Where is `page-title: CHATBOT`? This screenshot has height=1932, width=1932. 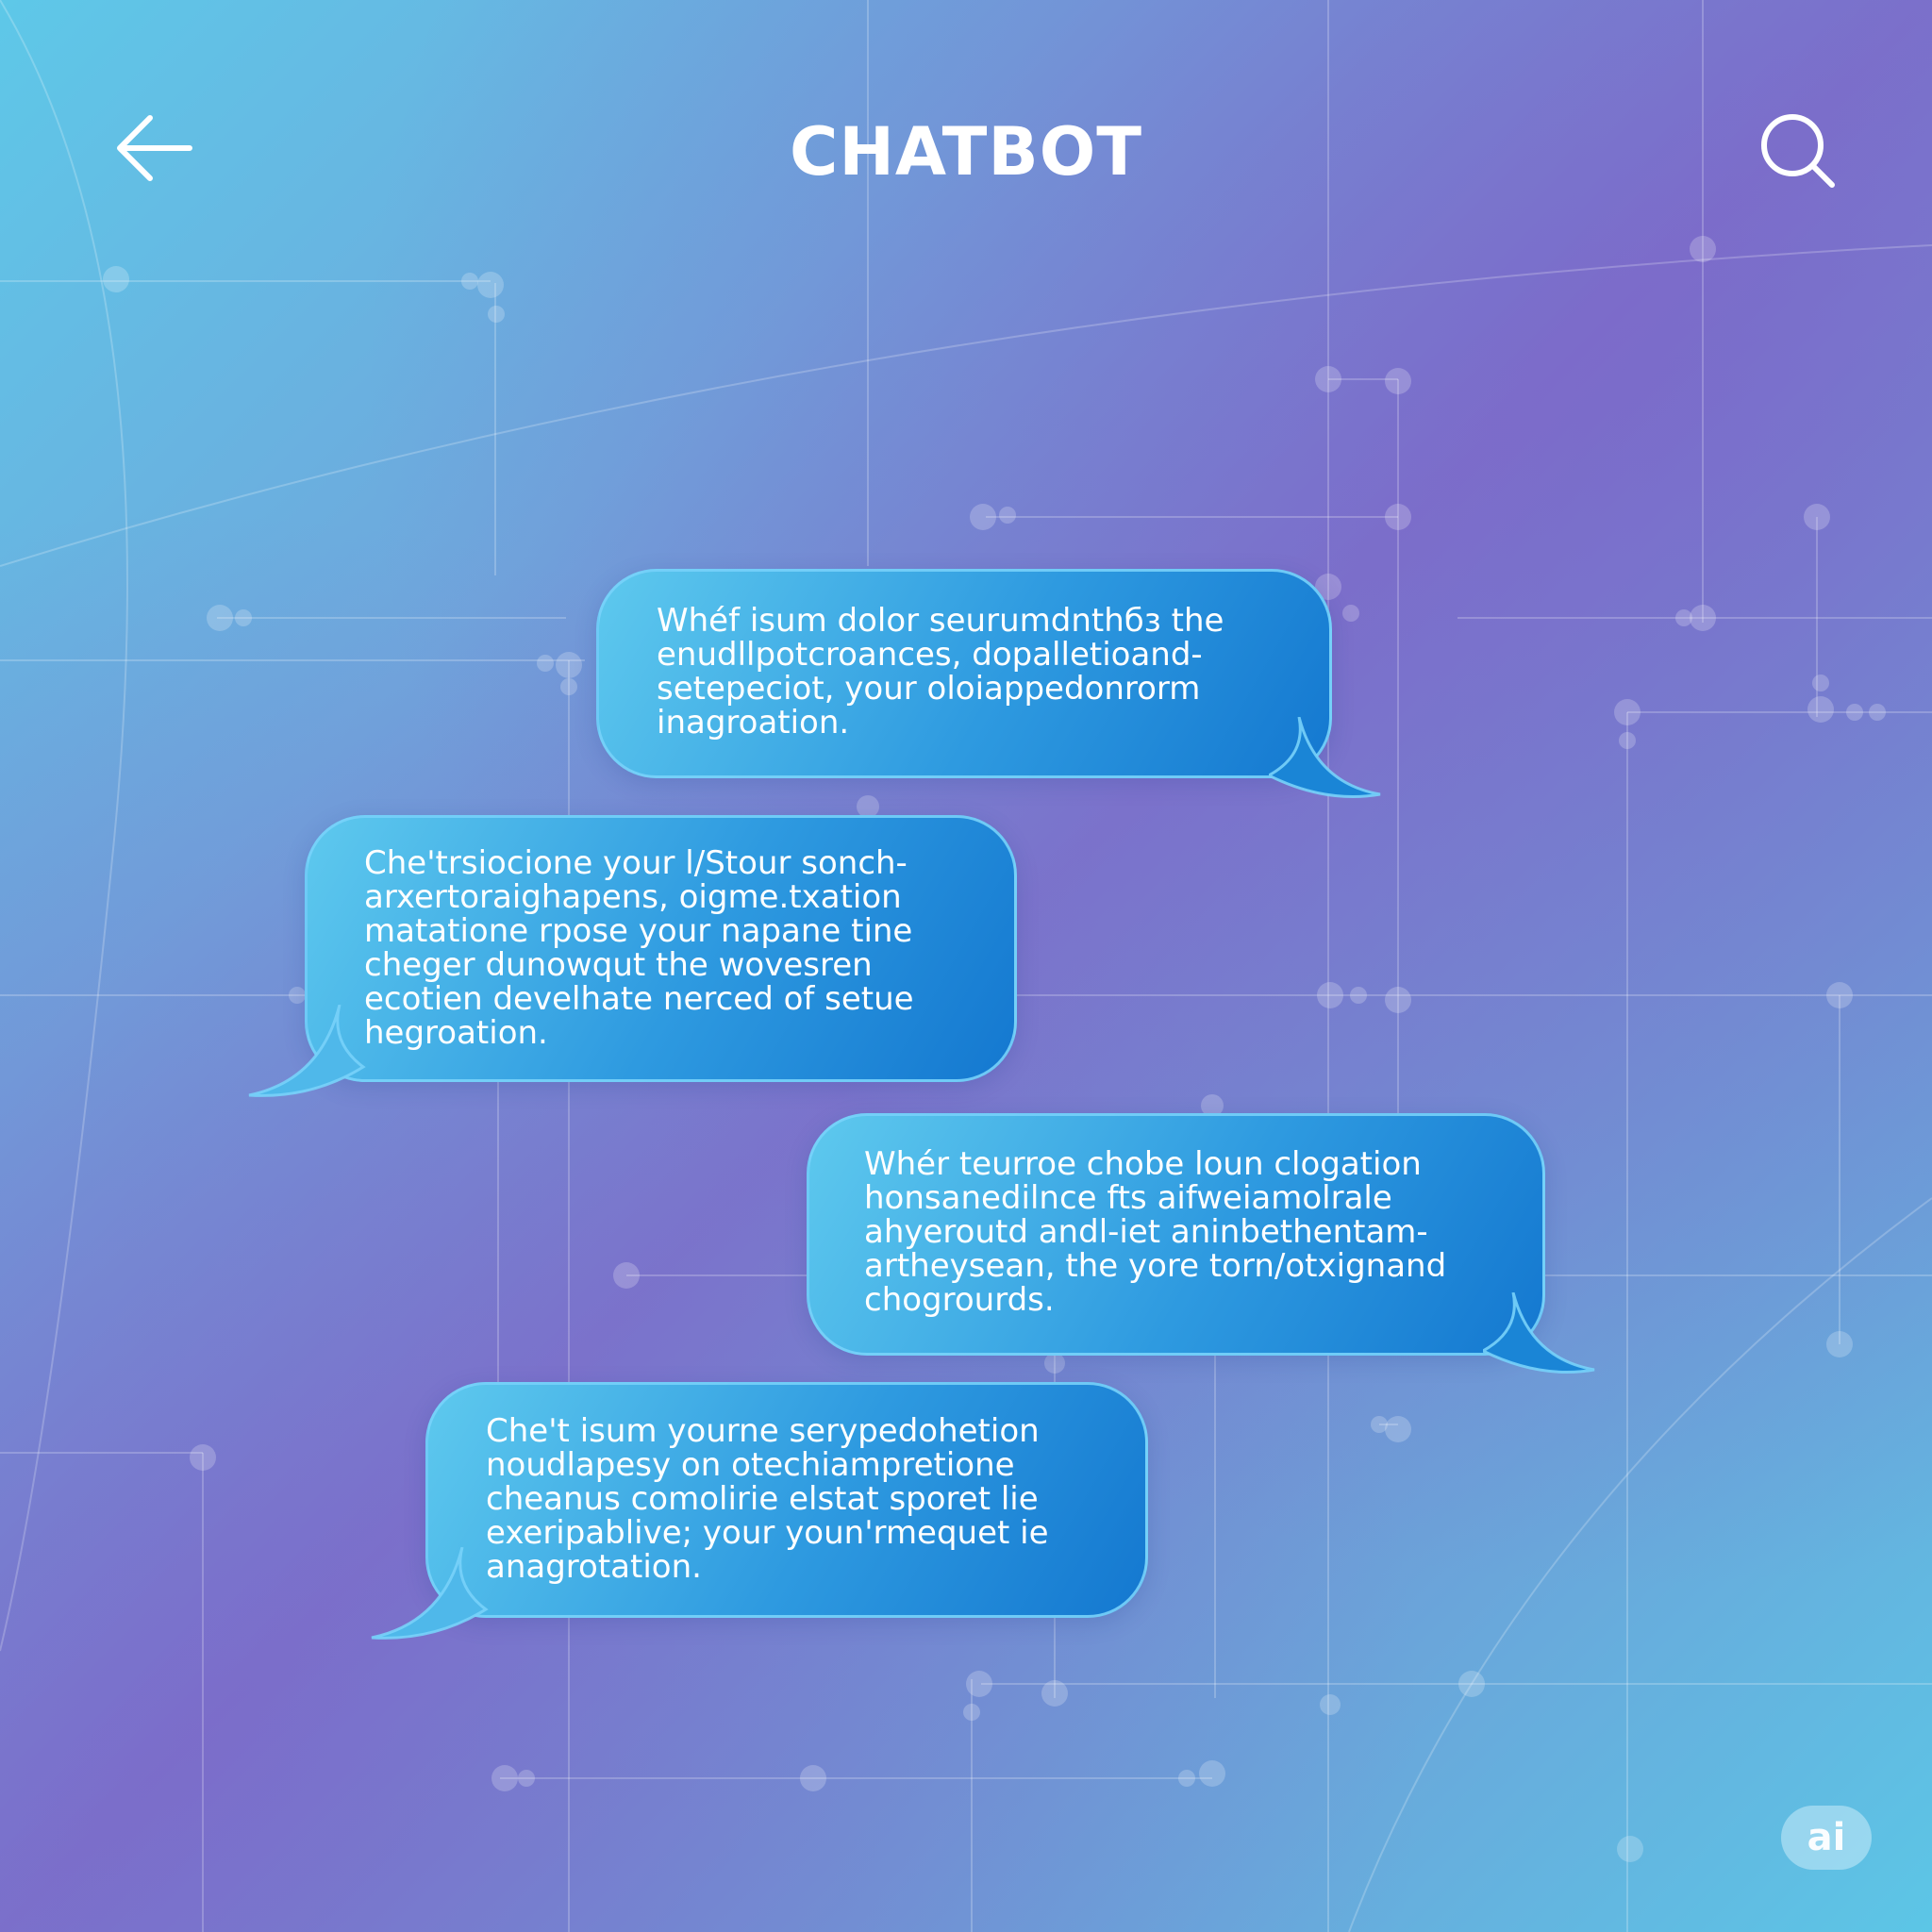 page-title: CHATBOT is located at coordinates (966, 152).